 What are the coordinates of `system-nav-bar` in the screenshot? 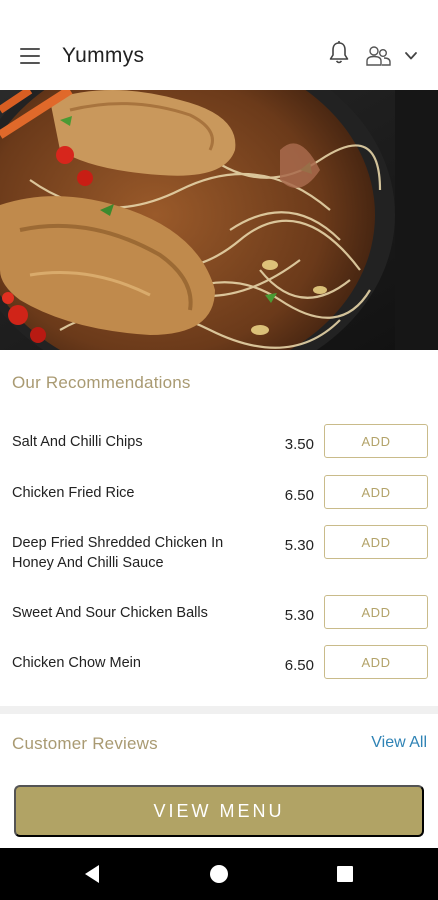 It's located at (219, 874).